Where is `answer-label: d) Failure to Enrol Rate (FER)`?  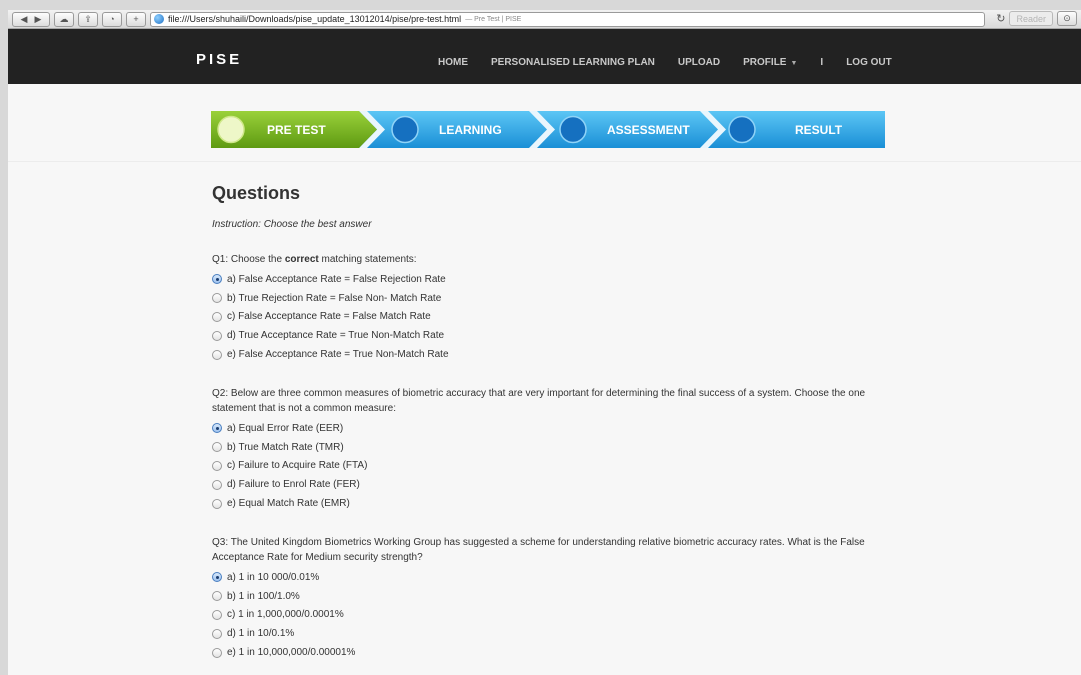
answer-label: d) Failure to Enrol Rate (FER) is located at coordinates (293, 485).